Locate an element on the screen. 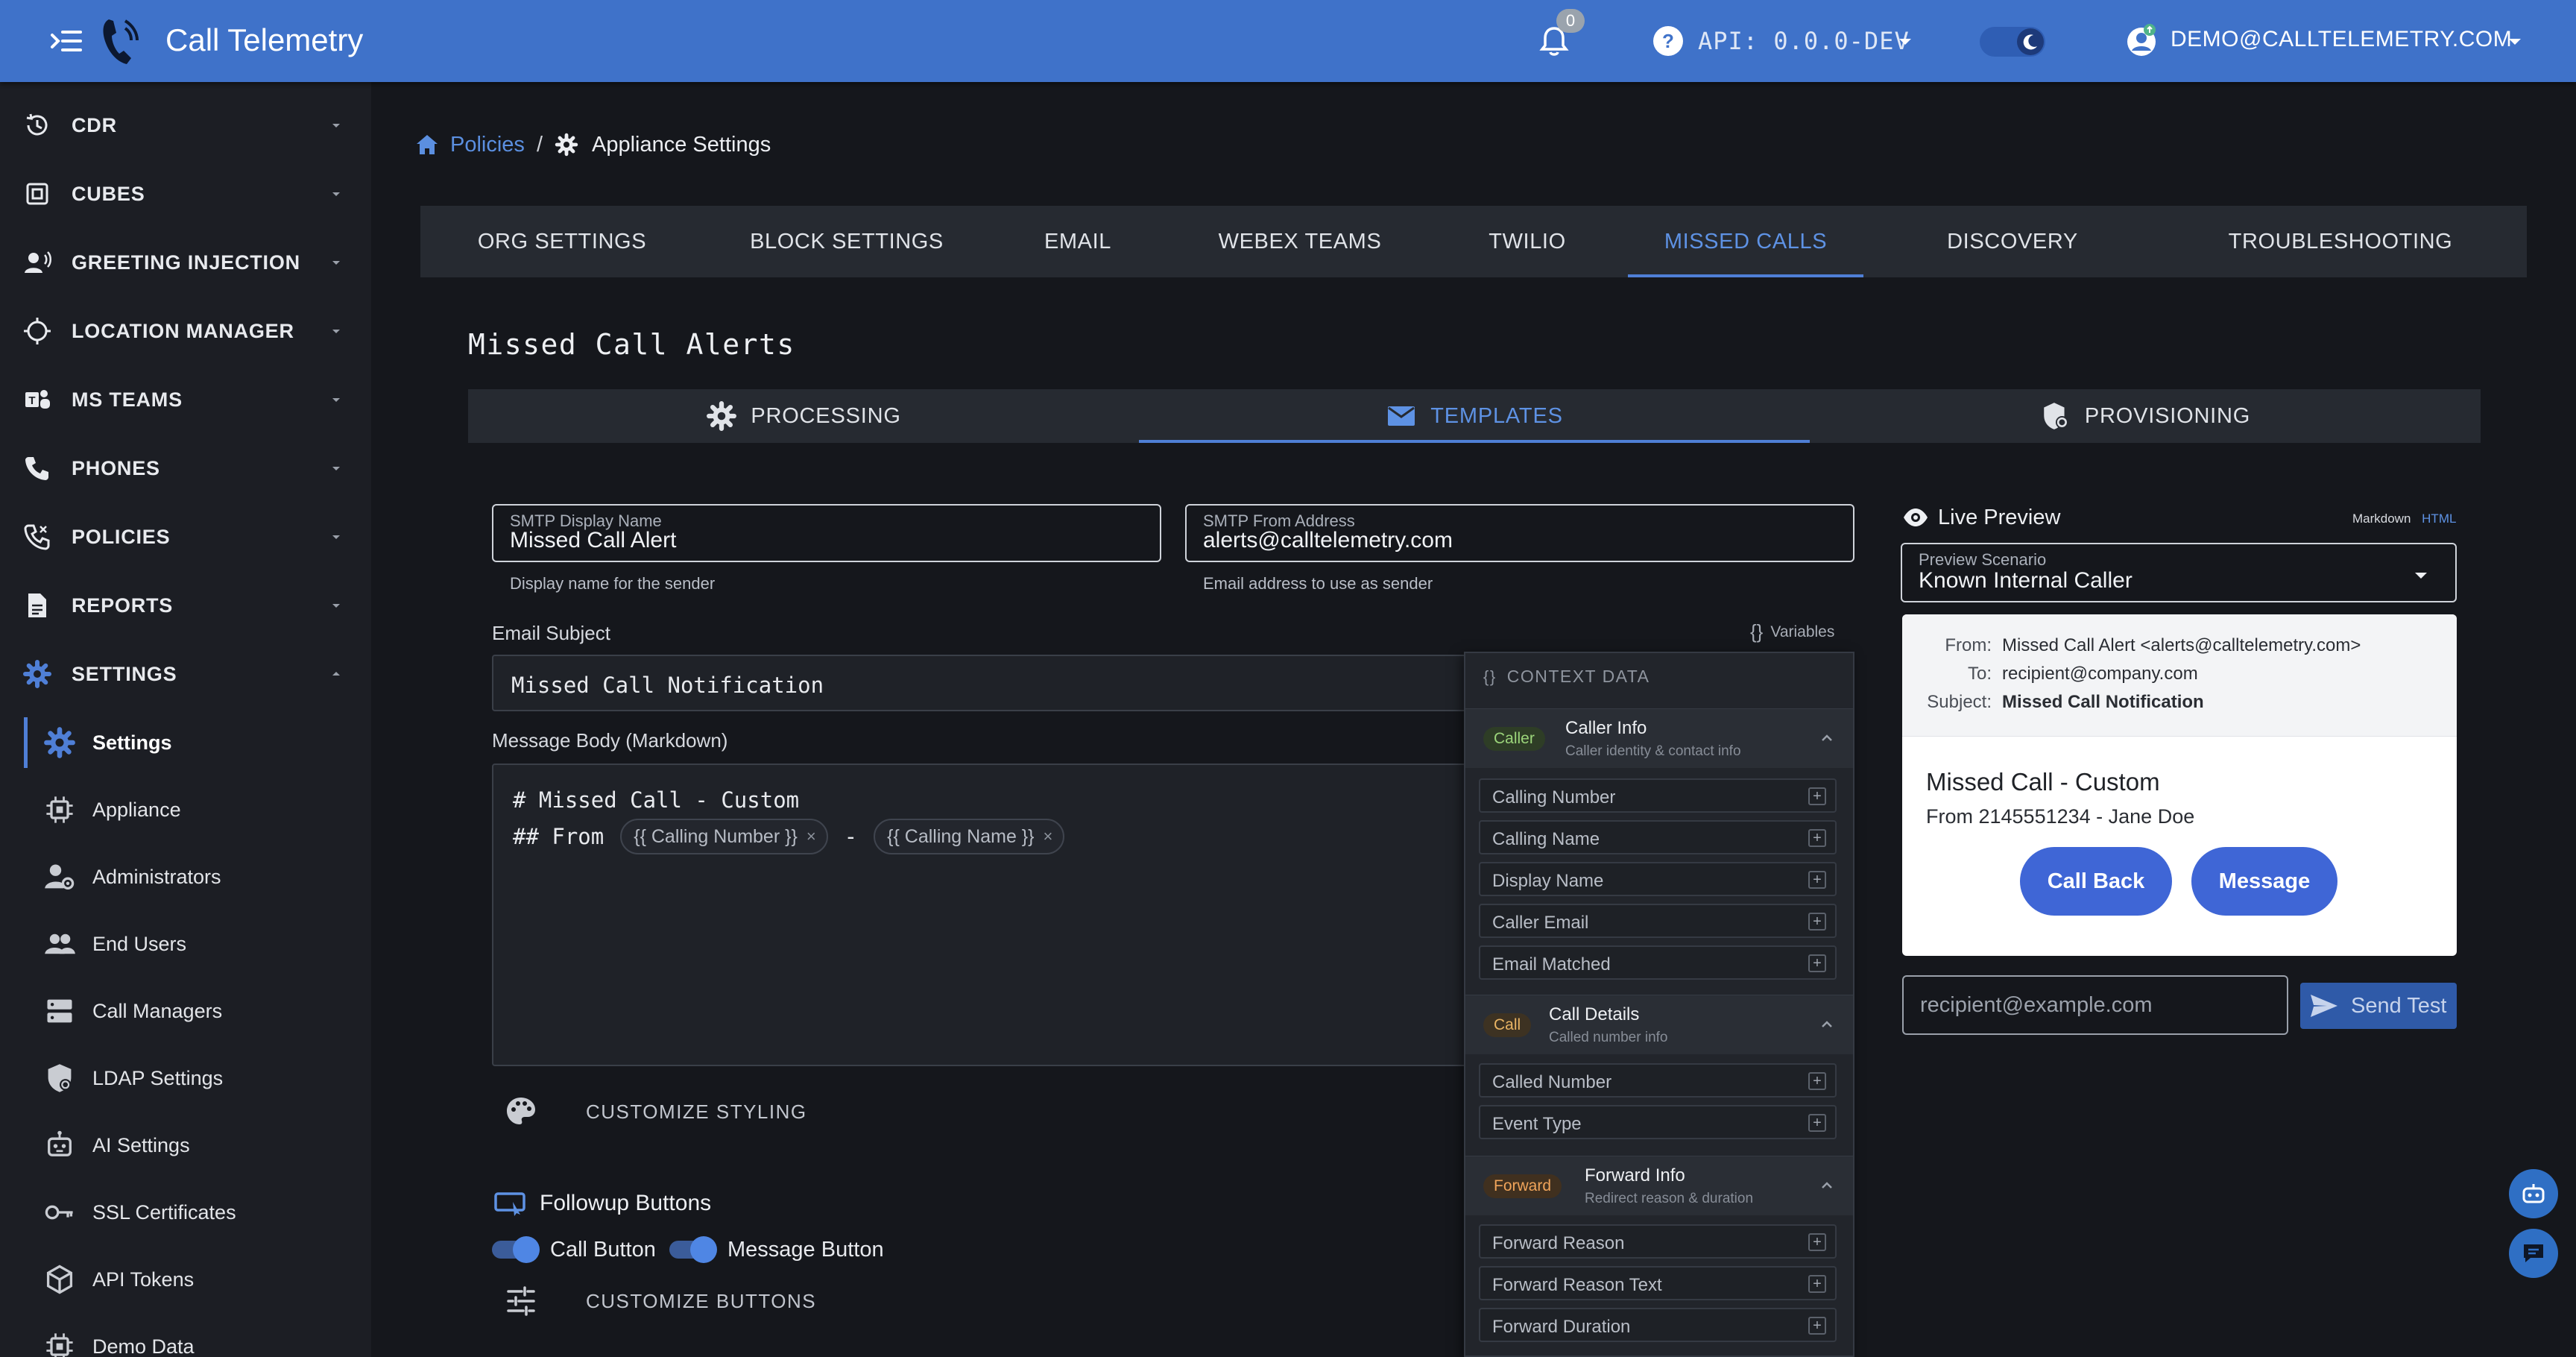 This screenshot has height=1357, width=2576. sidebar-item-greeting-injection: GREETING INJECTION is located at coordinates (185, 262).